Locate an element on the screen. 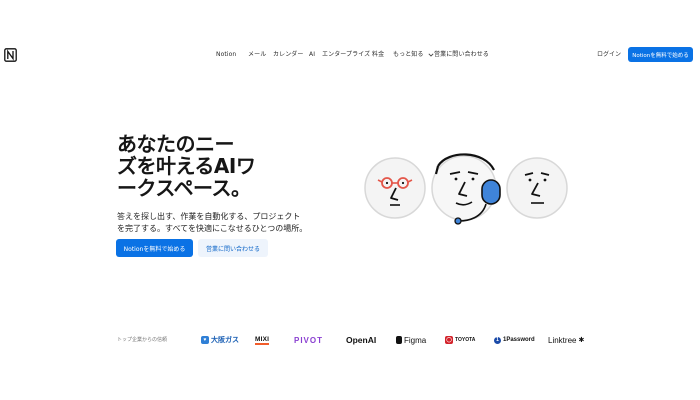 This screenshot has height=400, width=700. brand-label: PIVOT is located at coordinates (309, 340).